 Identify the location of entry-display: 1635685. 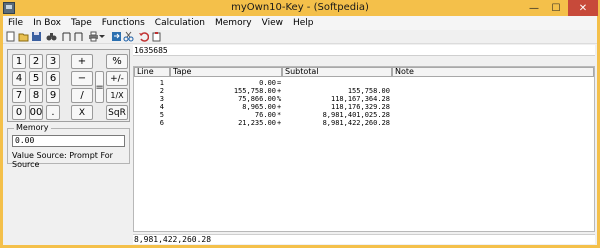
(364, 50).